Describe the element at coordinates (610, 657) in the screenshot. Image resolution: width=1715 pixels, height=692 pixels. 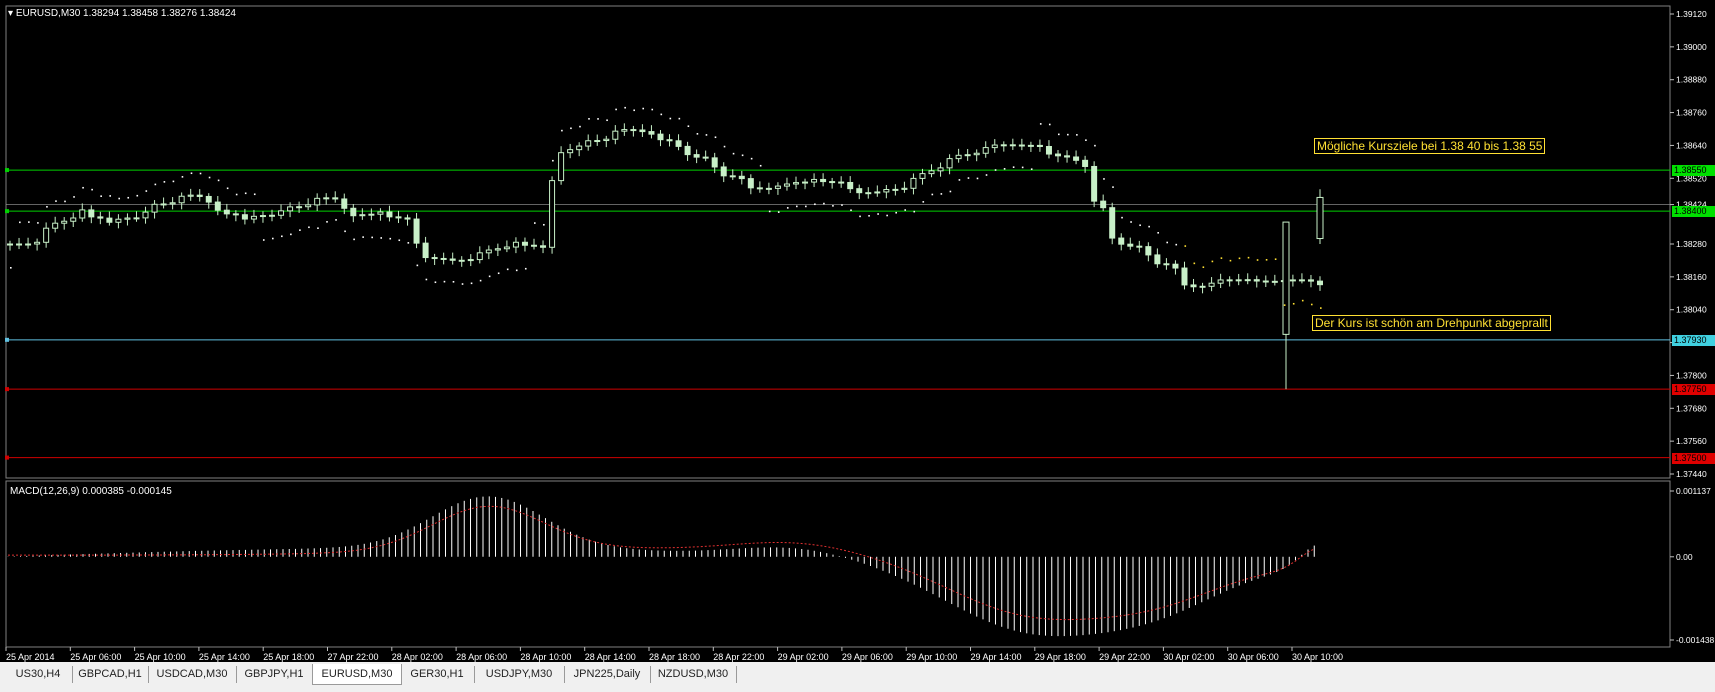
I see `time-tick-label: 28 Apr 14:00` at that location.